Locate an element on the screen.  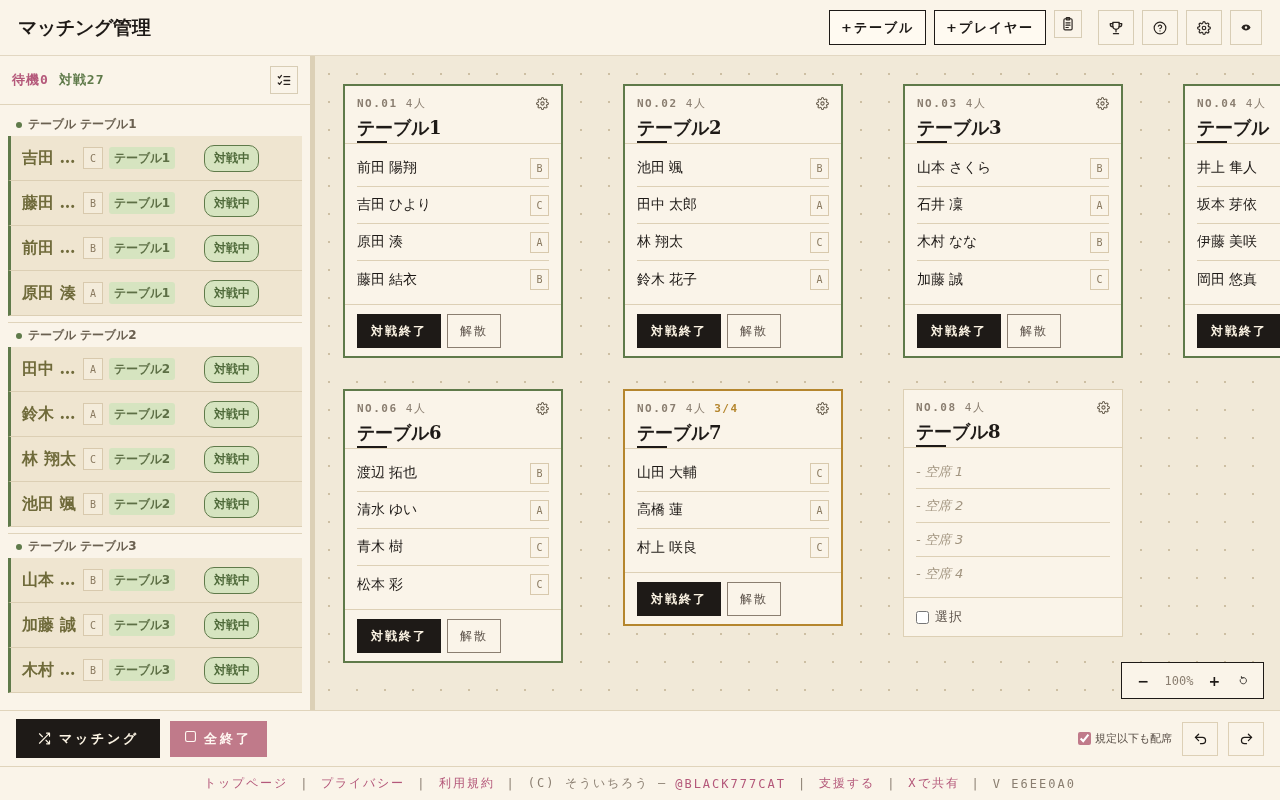
footer-link: トップページ is located at coordinates (246, 783).